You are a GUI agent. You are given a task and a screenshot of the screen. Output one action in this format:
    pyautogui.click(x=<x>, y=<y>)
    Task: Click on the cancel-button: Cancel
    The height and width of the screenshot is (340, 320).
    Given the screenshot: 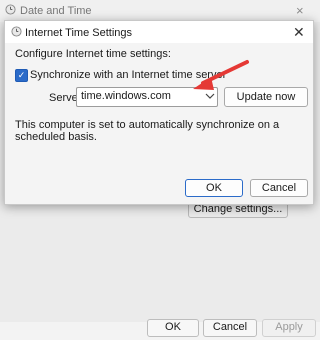 What is the action you would take?
    pyautogui.click(x=279, y=188)
    